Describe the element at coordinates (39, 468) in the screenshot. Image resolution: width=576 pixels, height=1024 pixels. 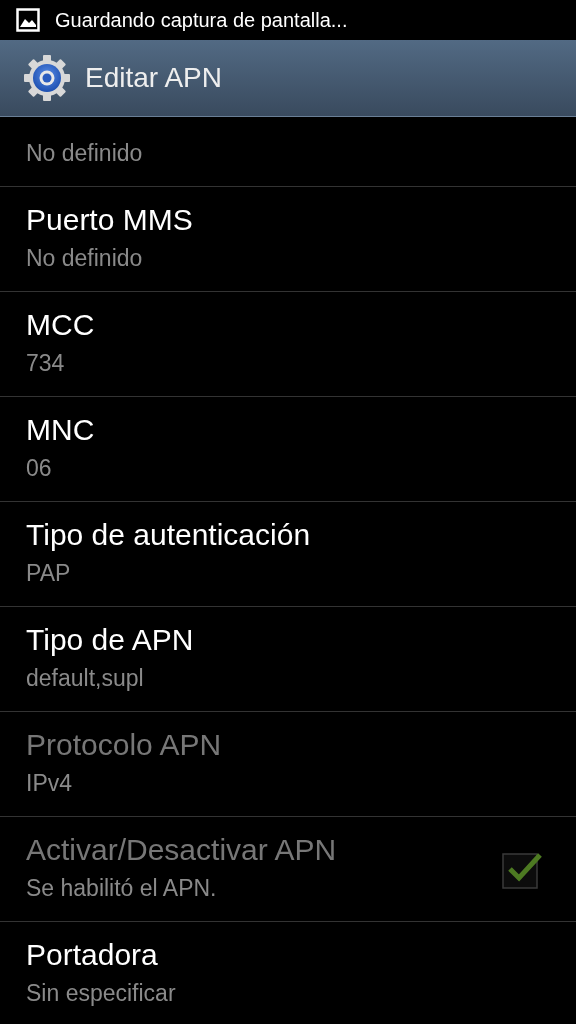
I see `setting-value: 06` at that location.